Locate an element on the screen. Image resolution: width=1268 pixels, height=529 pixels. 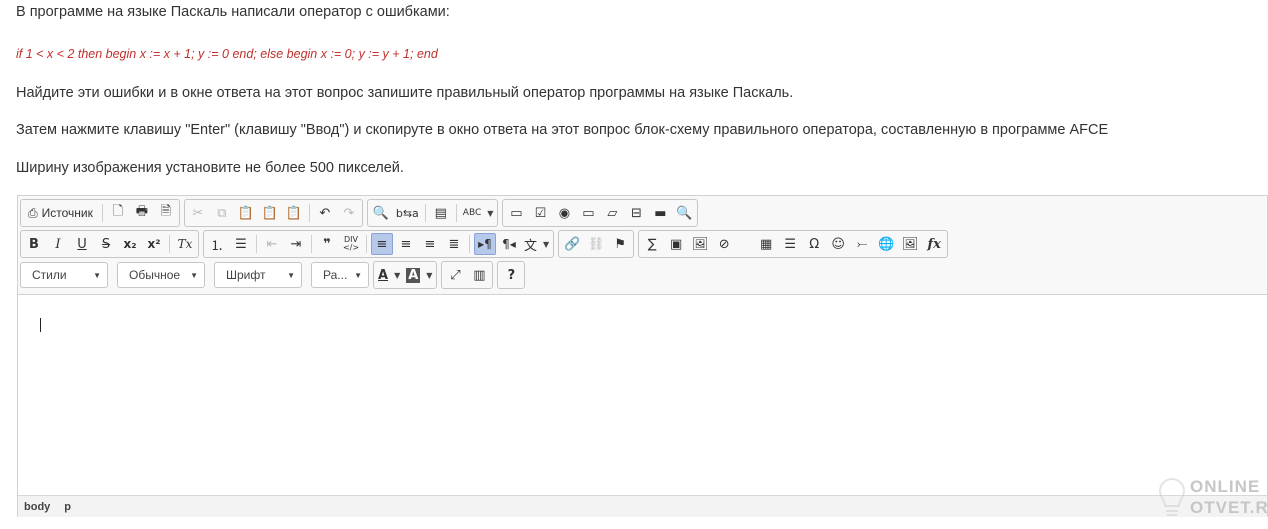
element-path-bar: body p is located at coordinates (642, 506).